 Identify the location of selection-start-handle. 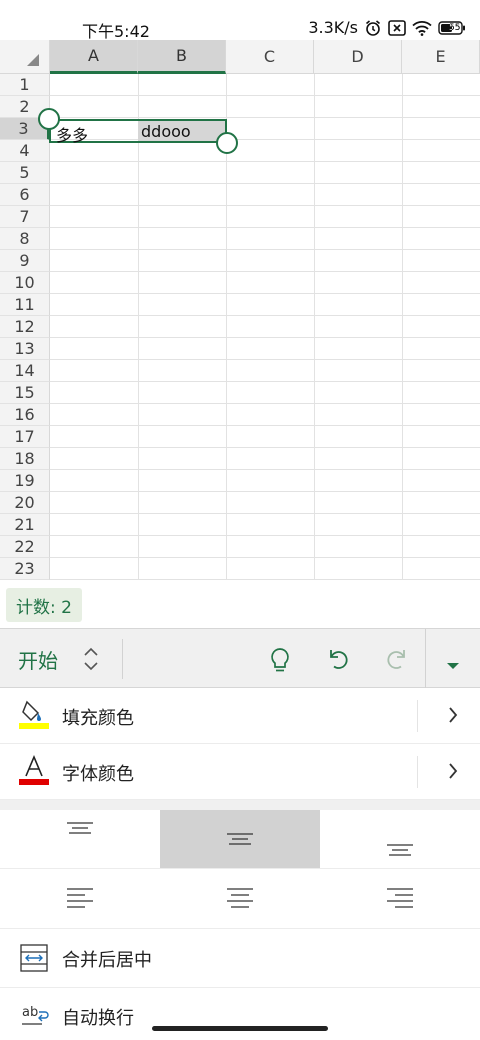
(49, 119).